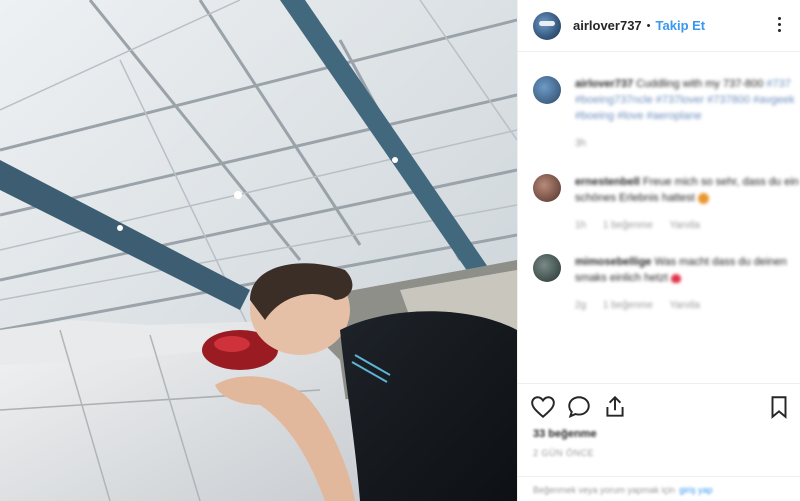 This screenshot has height=501, width=800. What do you see at coordinates (604, 489) in the screenshot?
I see `login-prompt-text: Beğenmek veya yorum yapmak için` at bounding box center [604, 489].